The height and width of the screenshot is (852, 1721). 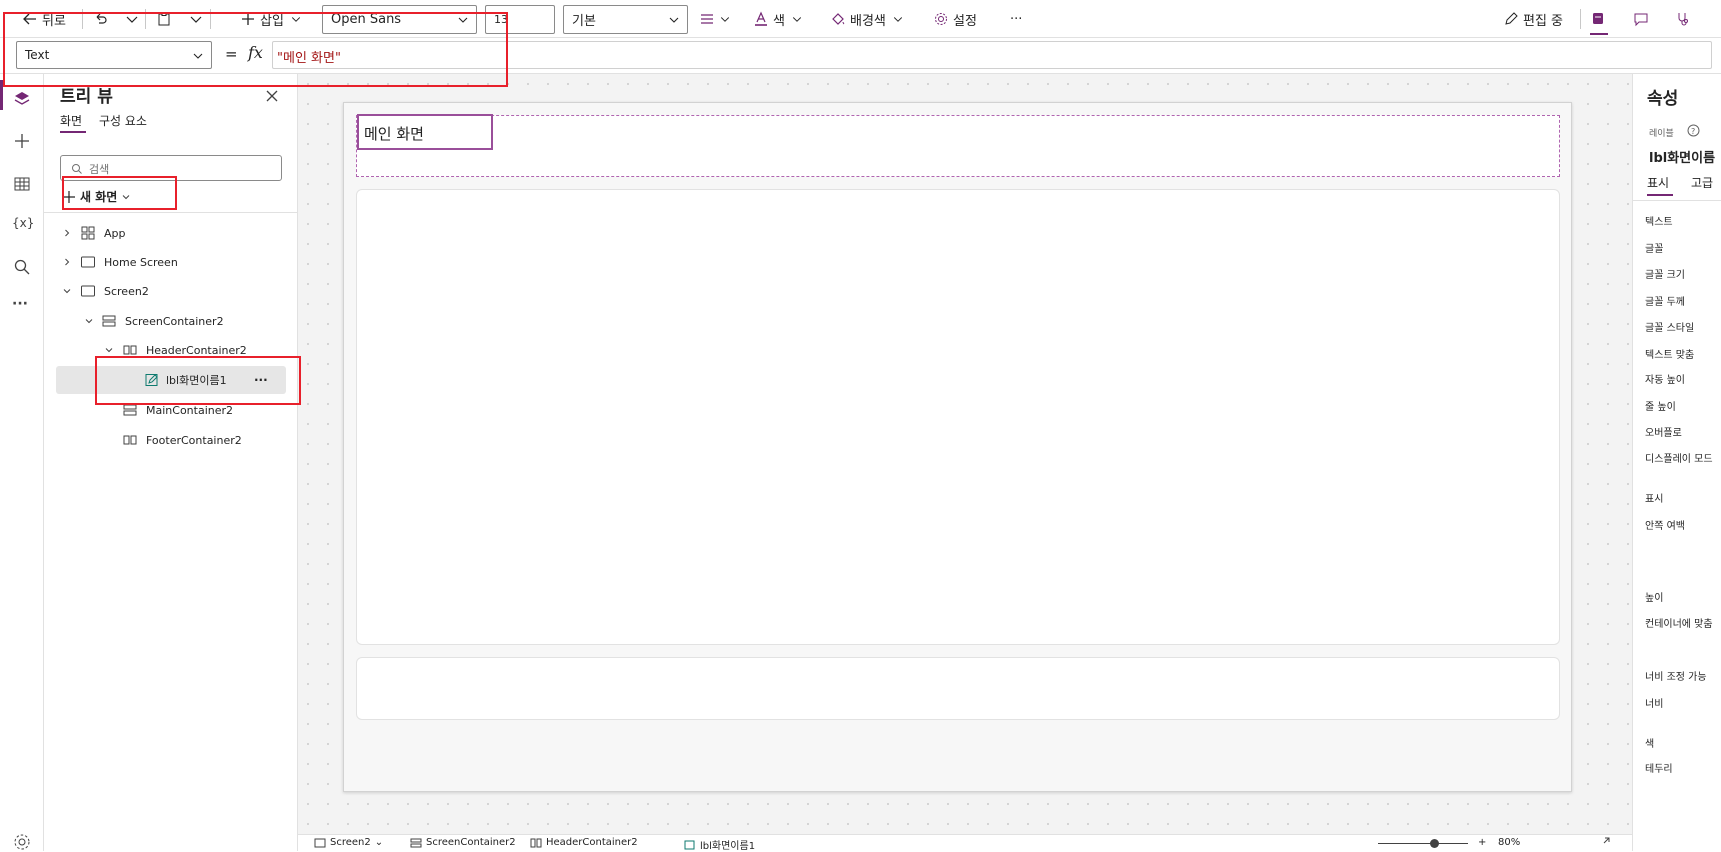 I want to click on vertical-container-icon, so click(x=130, y=410).